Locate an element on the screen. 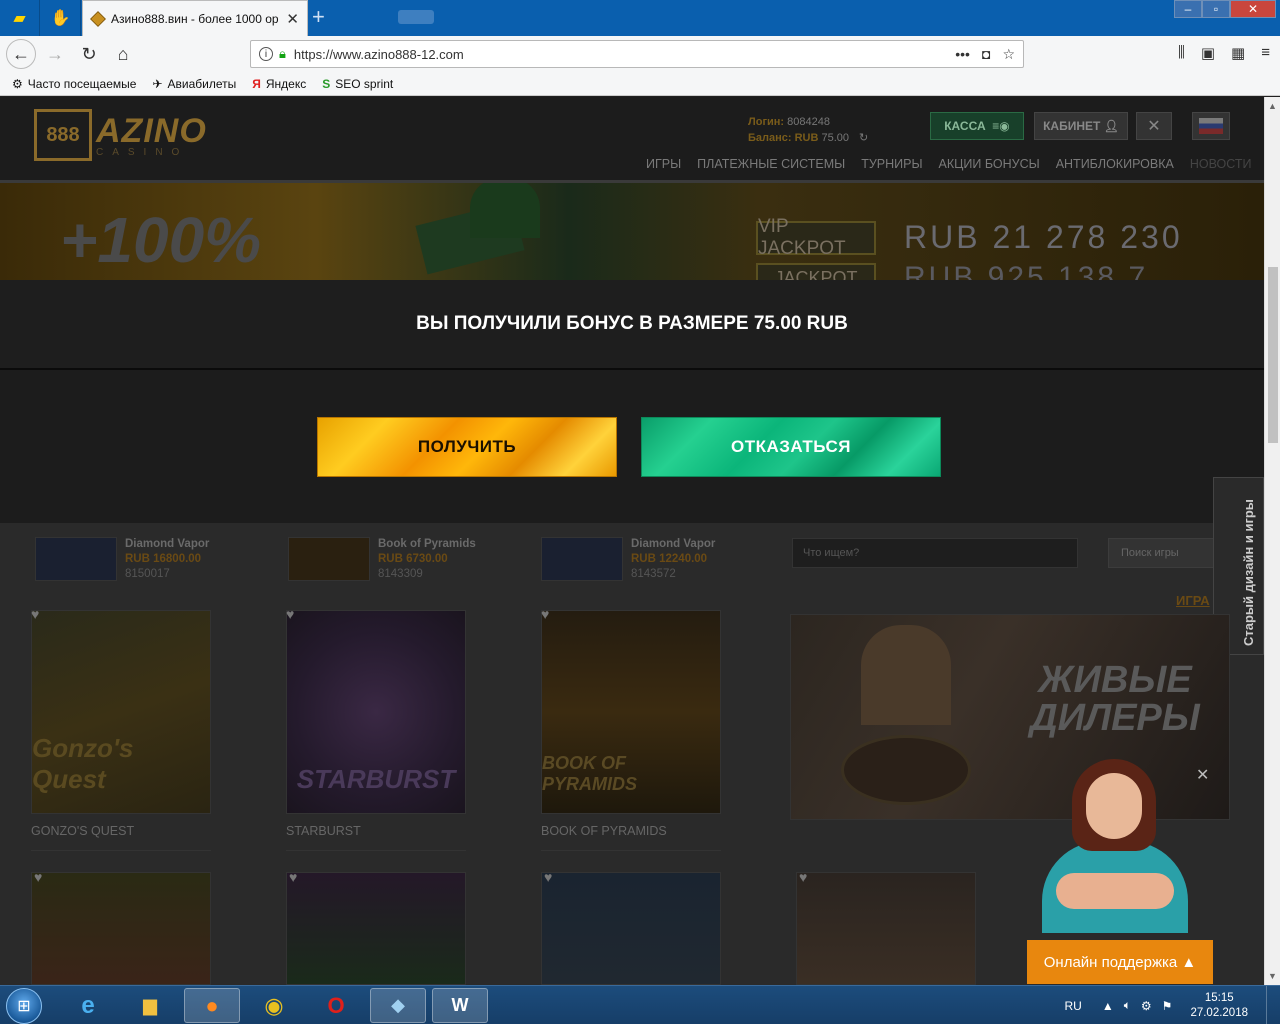 The image size is (1280, 1024). reload-button: ↻ is located at coordinates (89, 54).